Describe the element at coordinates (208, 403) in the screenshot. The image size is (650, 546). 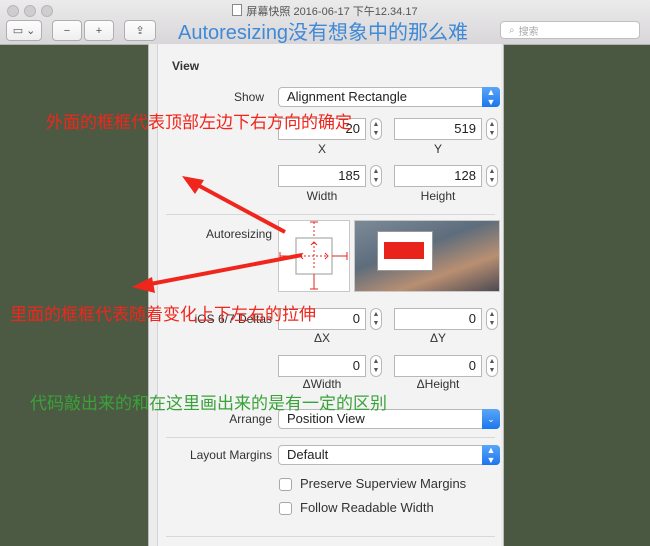
I see `code-difference-annotation: 代码敲出来的和在这里画出来的是有一定的区别` at that location.